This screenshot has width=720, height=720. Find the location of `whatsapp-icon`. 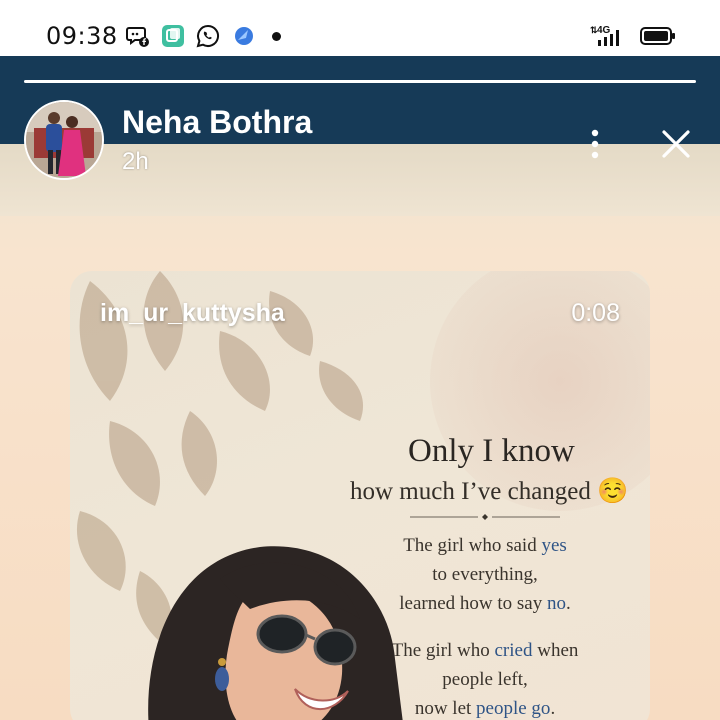

whatsapp-icon is located at coordinates (208, 36).